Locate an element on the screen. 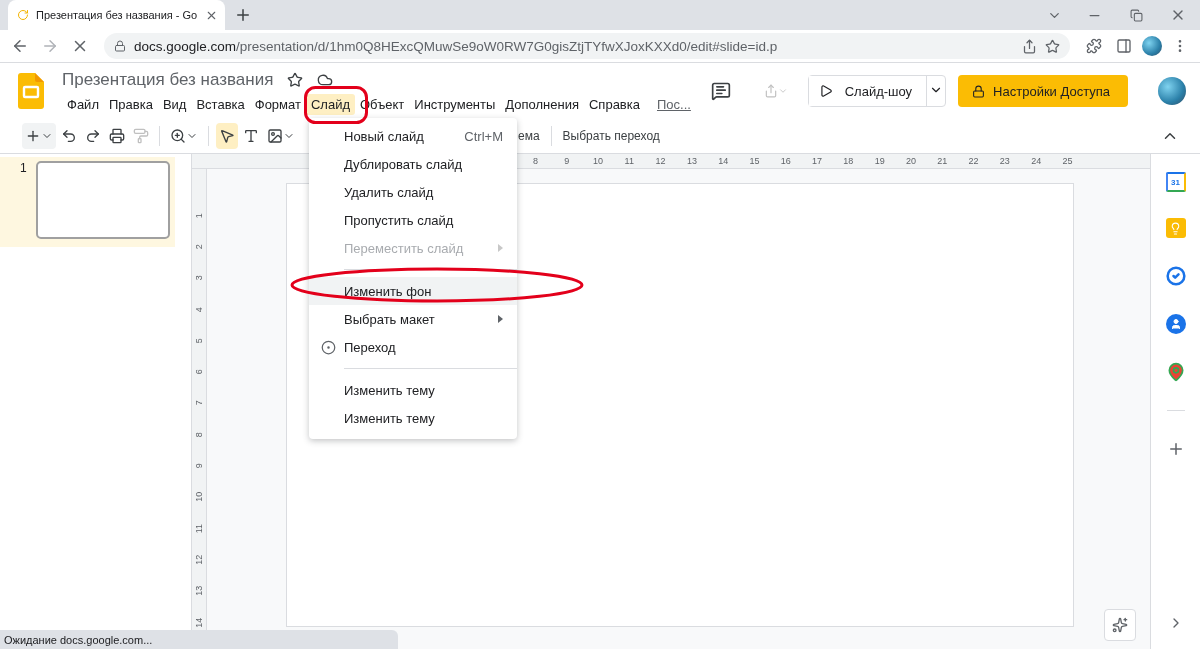 The image size is (1200, 649). document-title: Презентация без названия is located at coordinates (168, 79).